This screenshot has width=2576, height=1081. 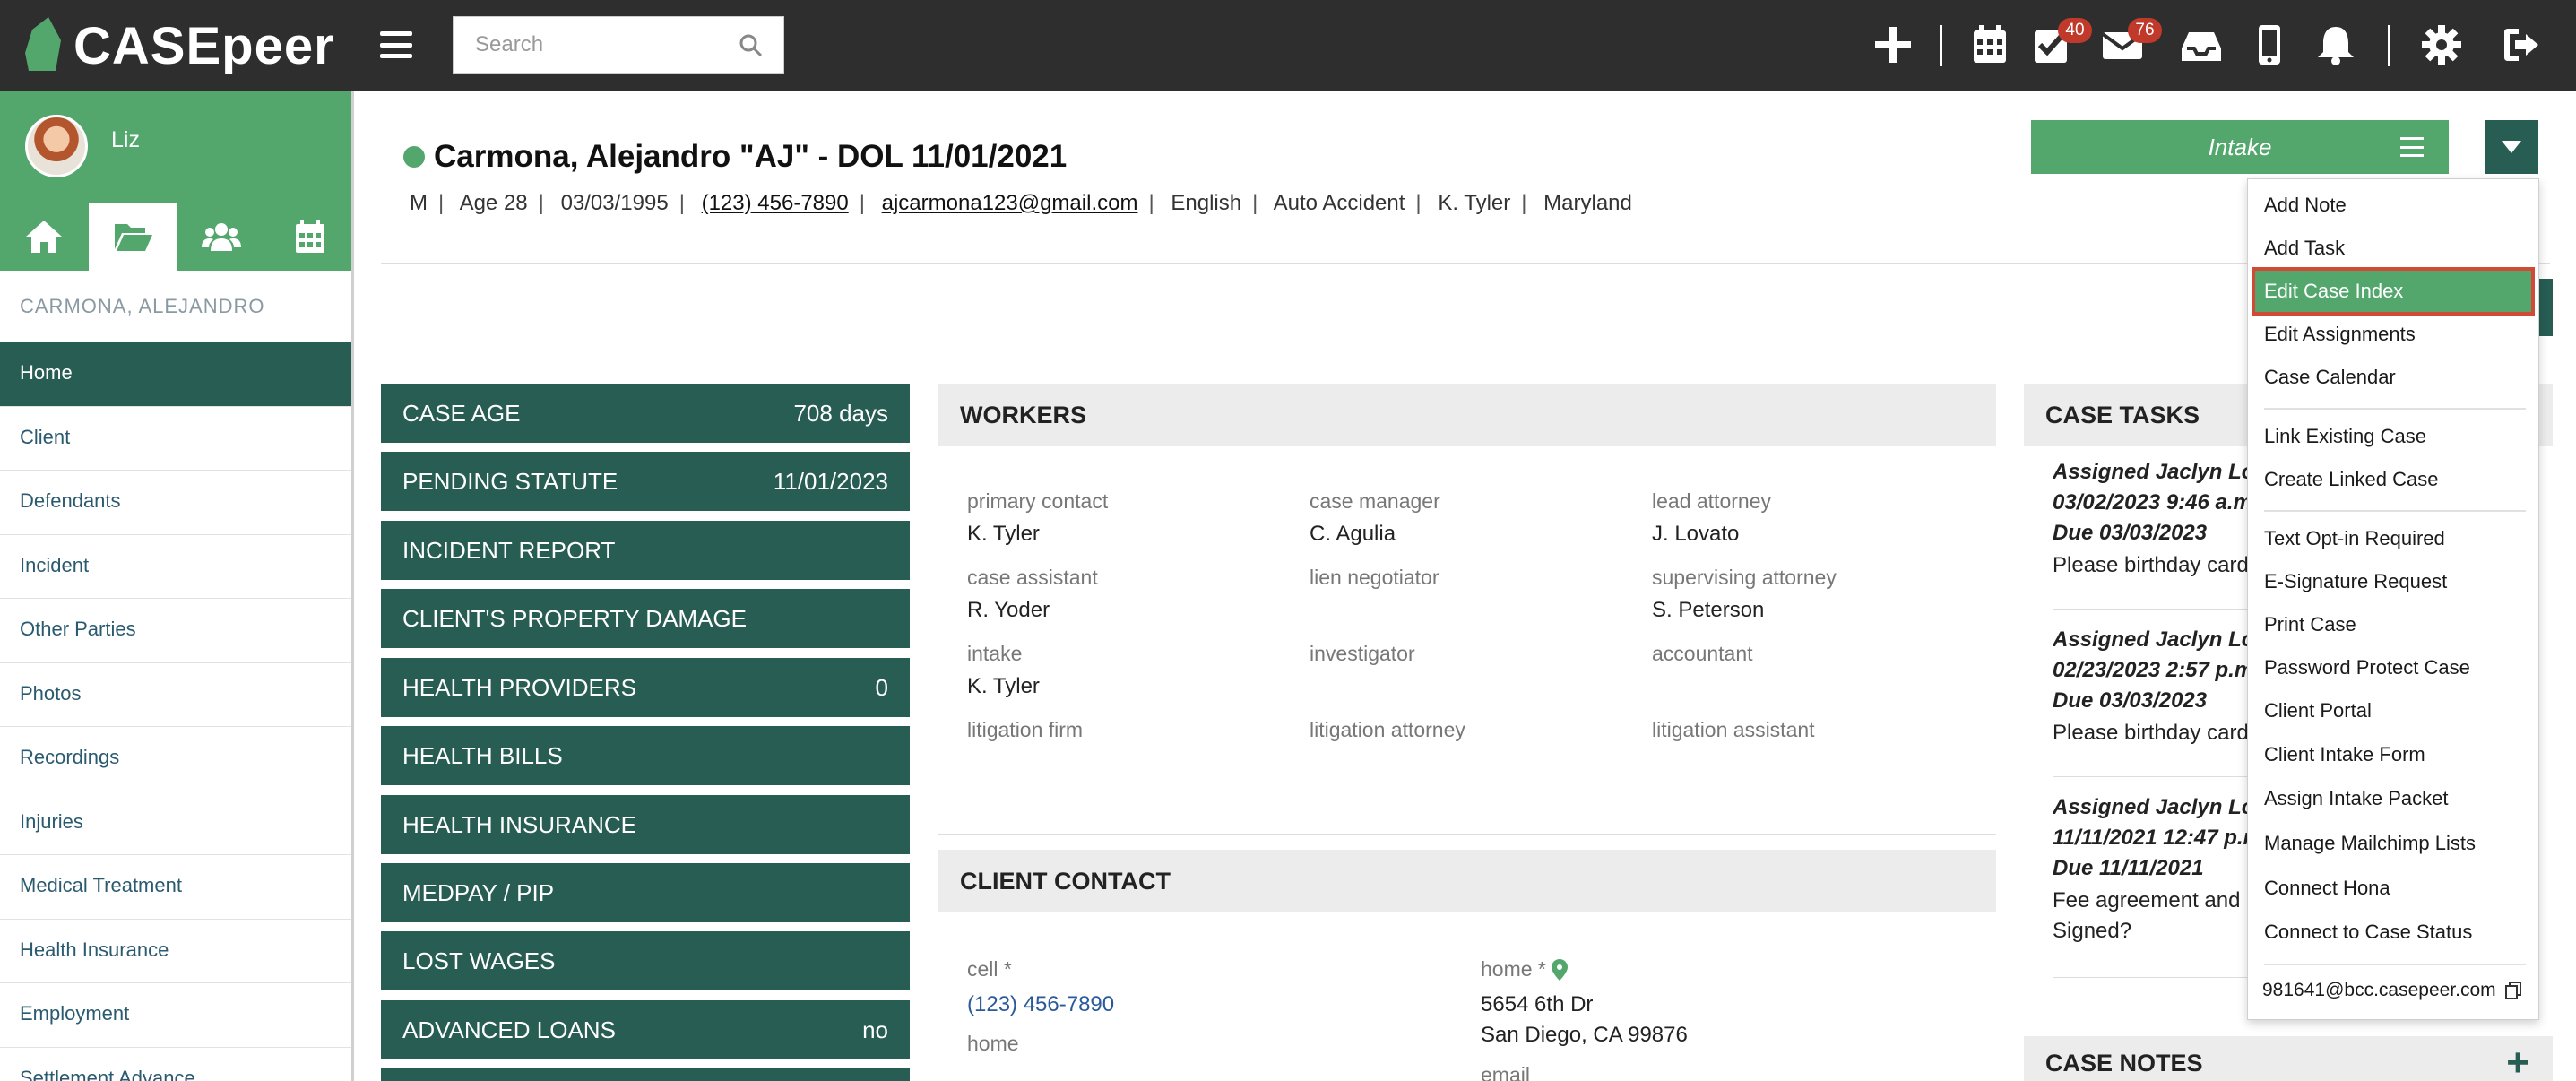 What do you see at coordinates (221, 237) in the screenshot?
I see `tab-contacts` at bounding box center [221, 237].